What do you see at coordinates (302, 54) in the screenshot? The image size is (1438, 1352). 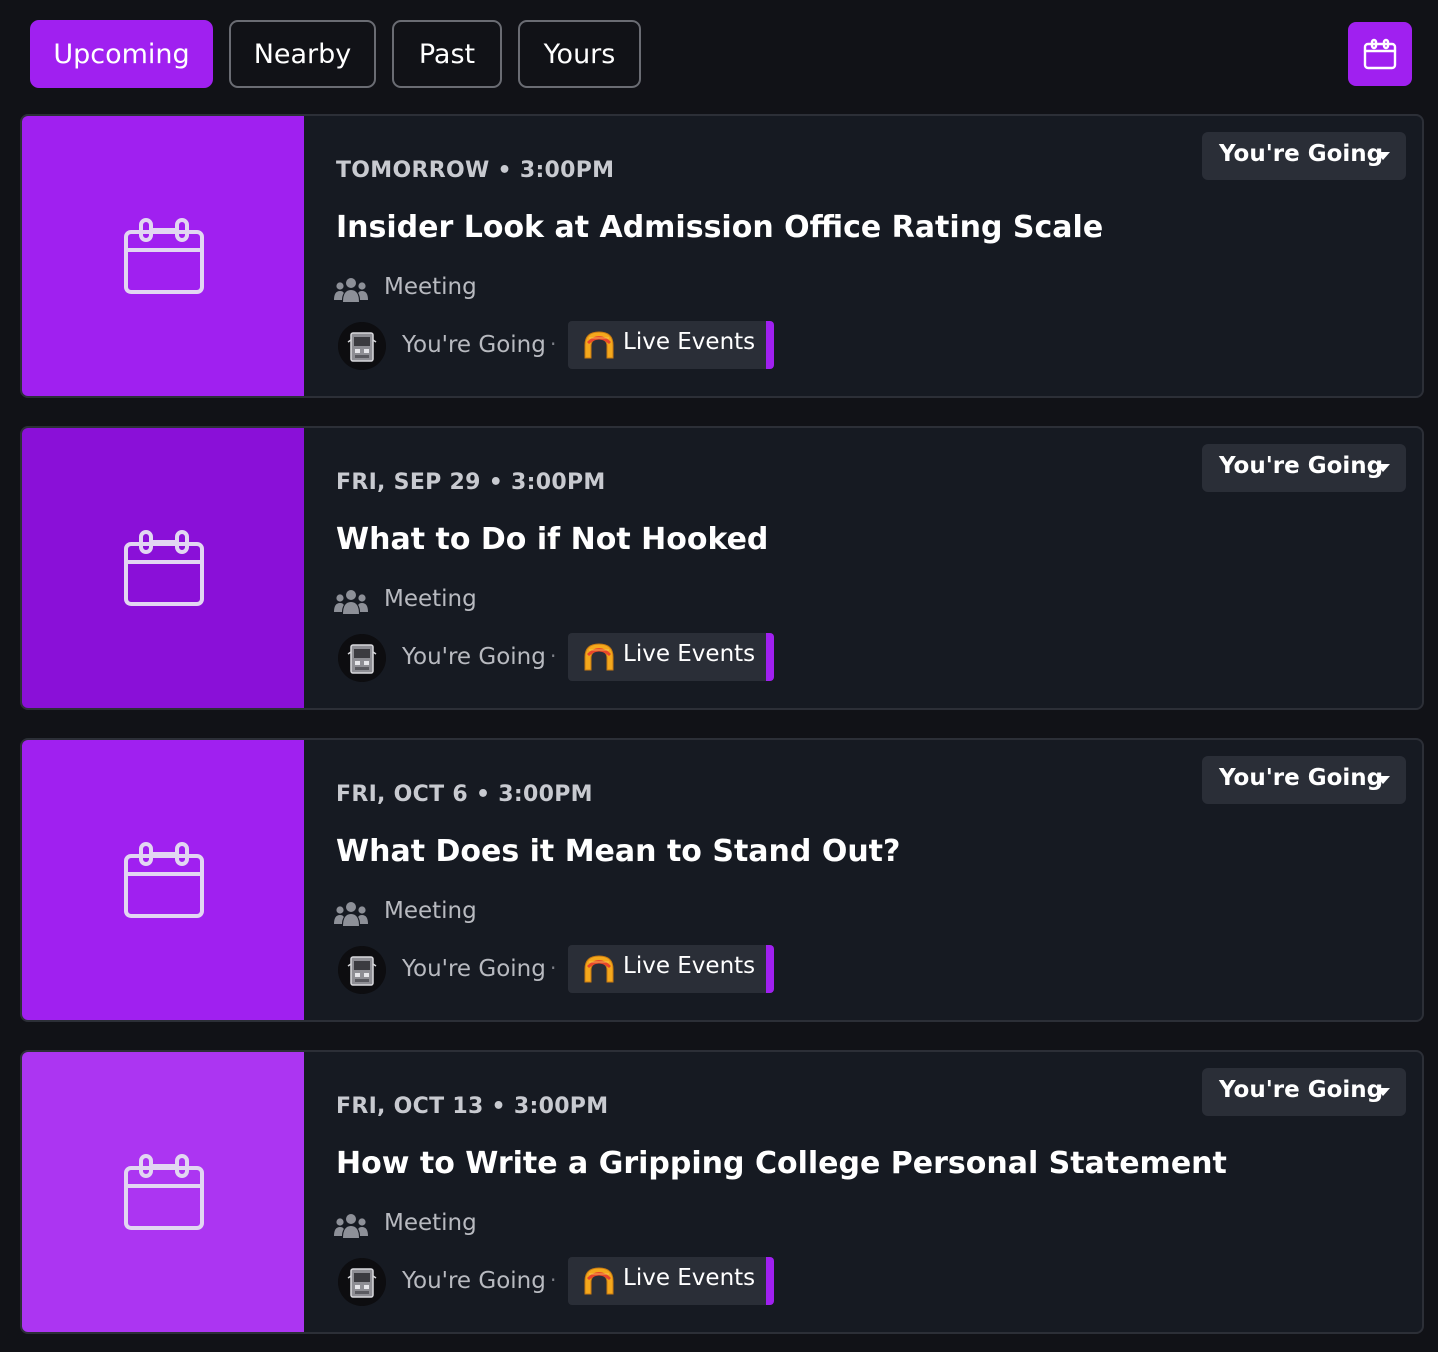 I see `tab-nearby: Nearby` at bounding box center [302, 54].